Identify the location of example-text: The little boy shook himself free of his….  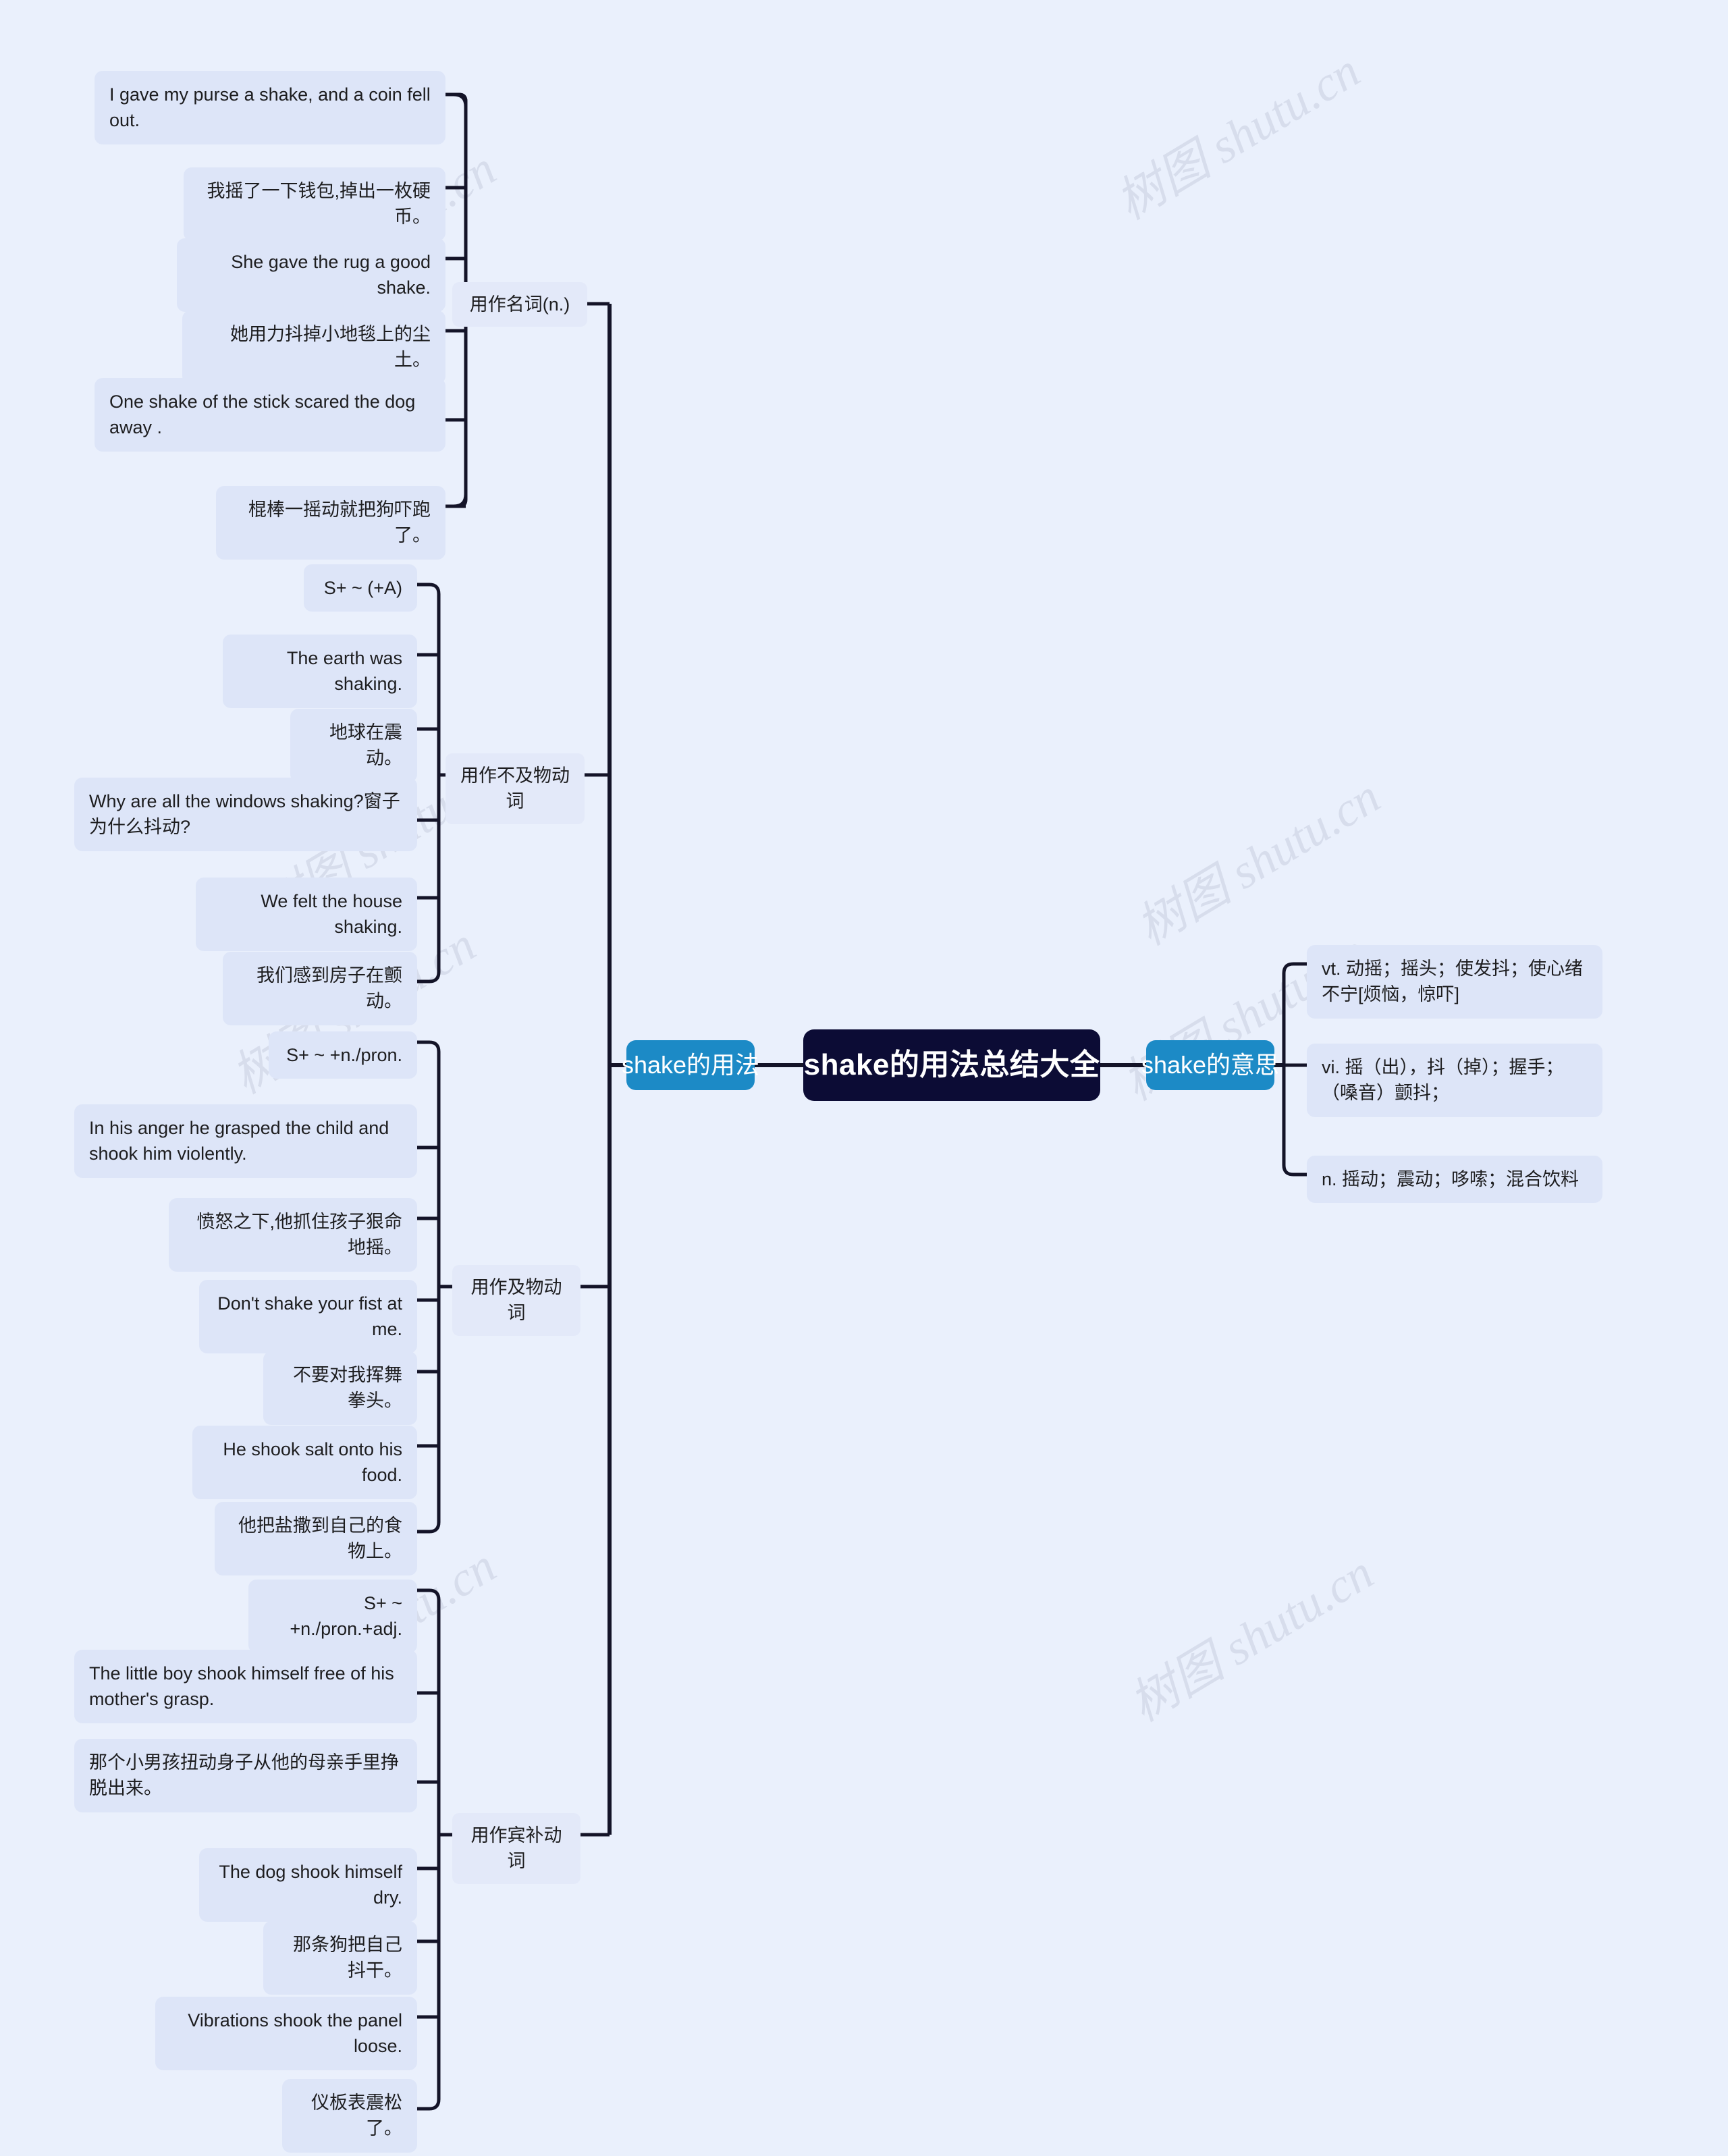
(241, 1686).